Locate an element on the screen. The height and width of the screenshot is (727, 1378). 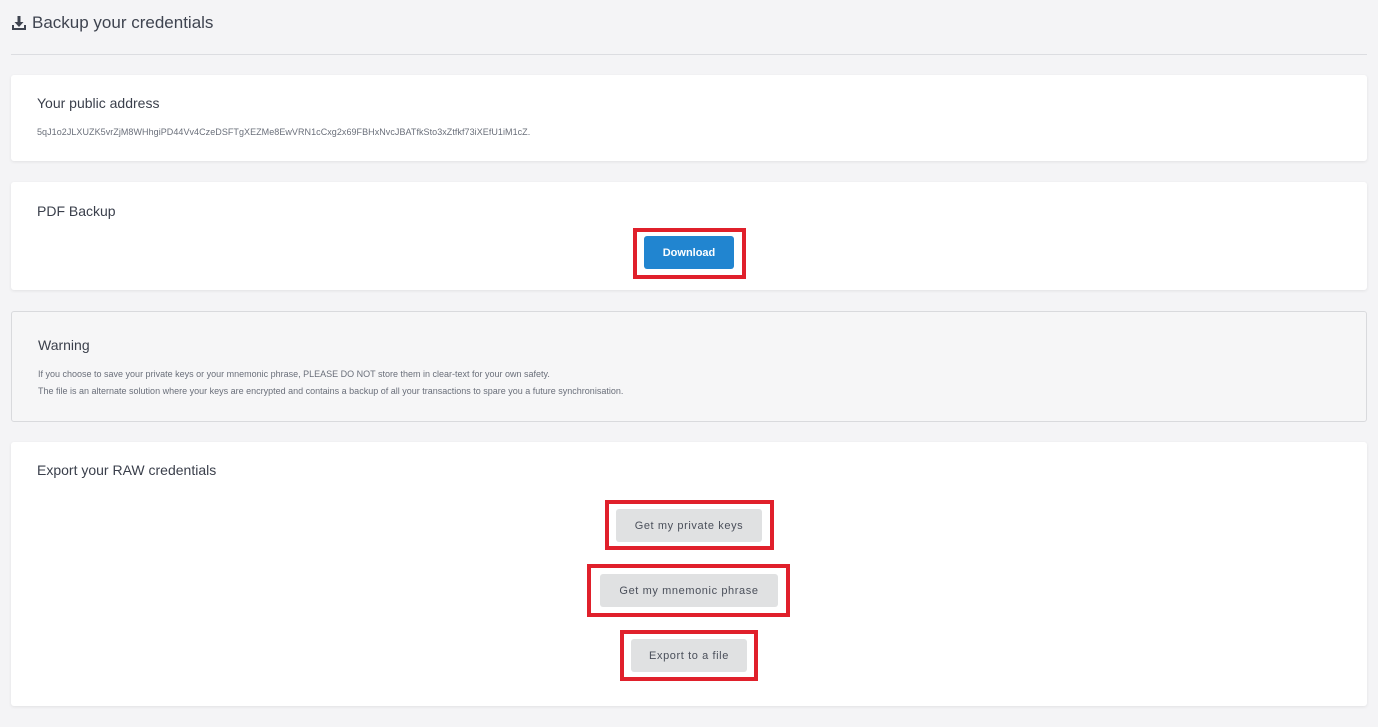
page-header: Backup your credentials is located at coordinates (689, 27).